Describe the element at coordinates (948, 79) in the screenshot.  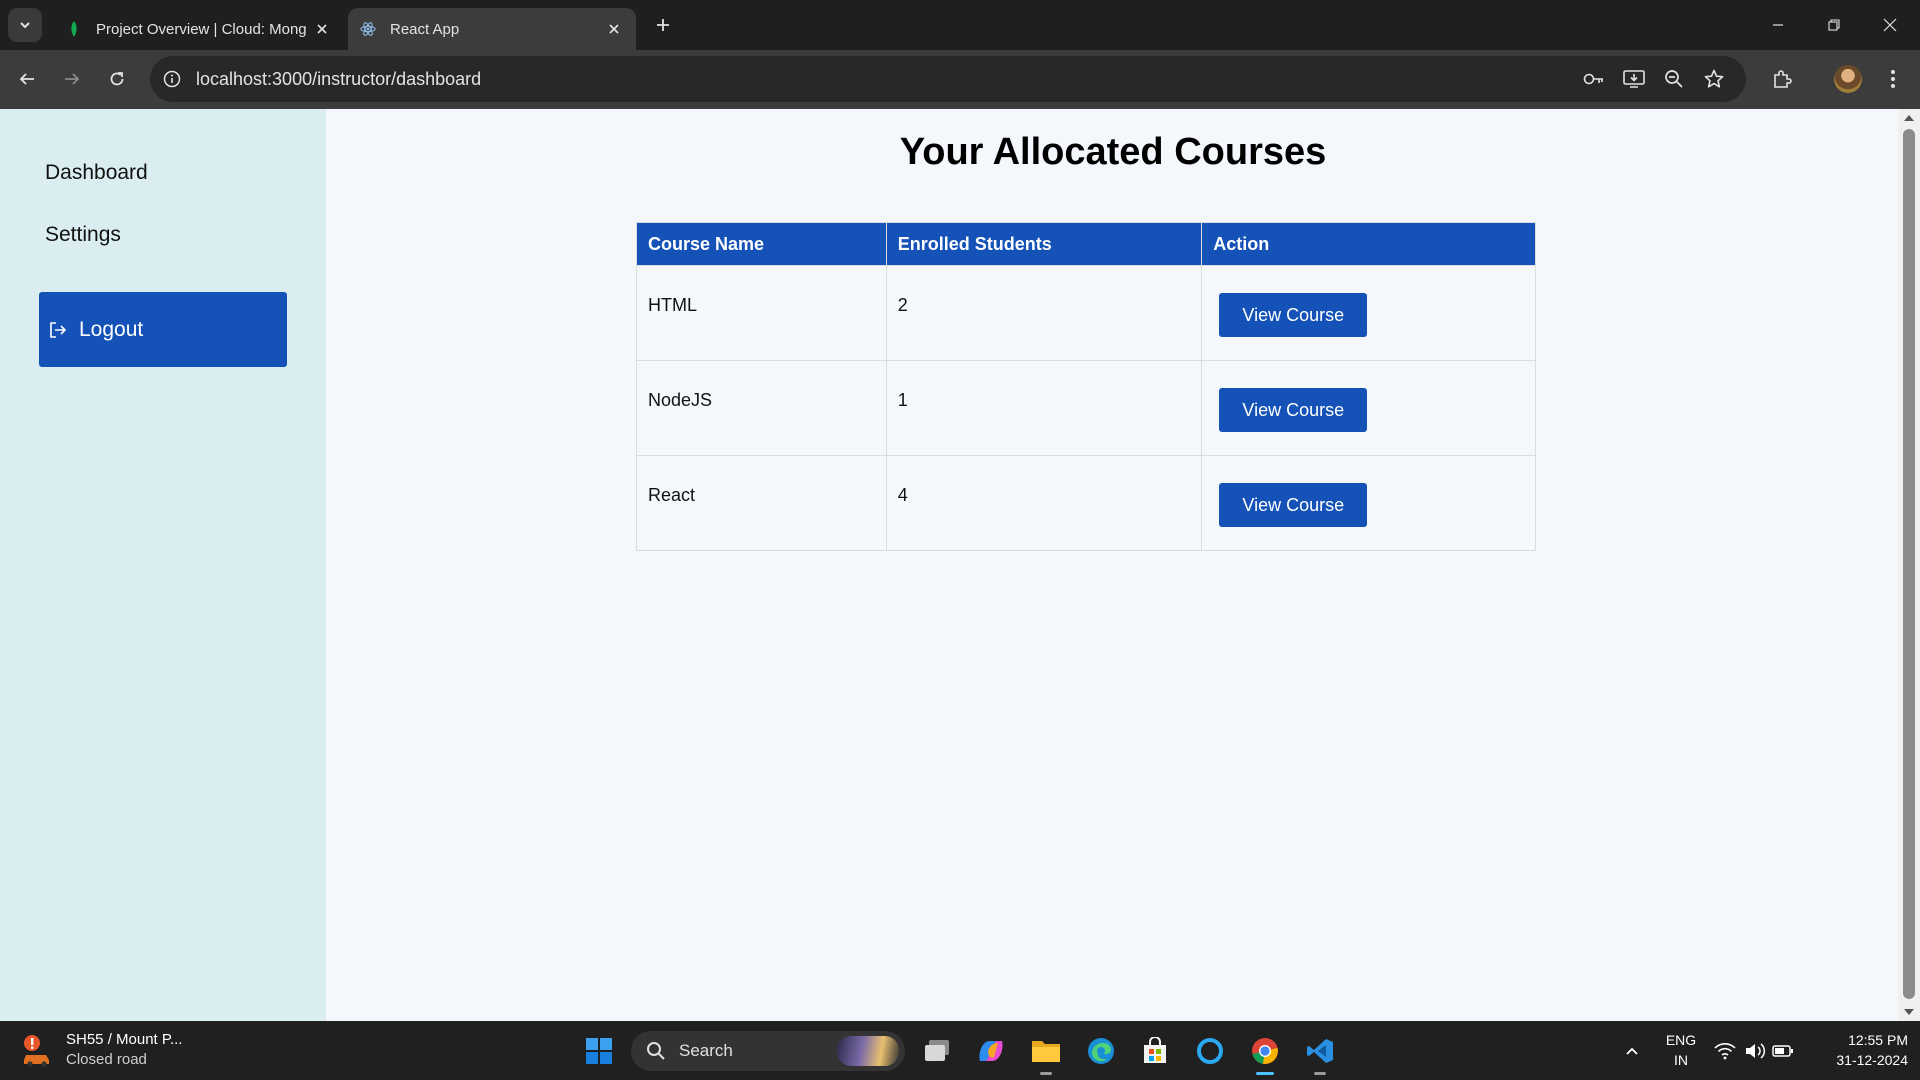
I see `address-bar: localhost:3000/instructor/dashboard` at that location.